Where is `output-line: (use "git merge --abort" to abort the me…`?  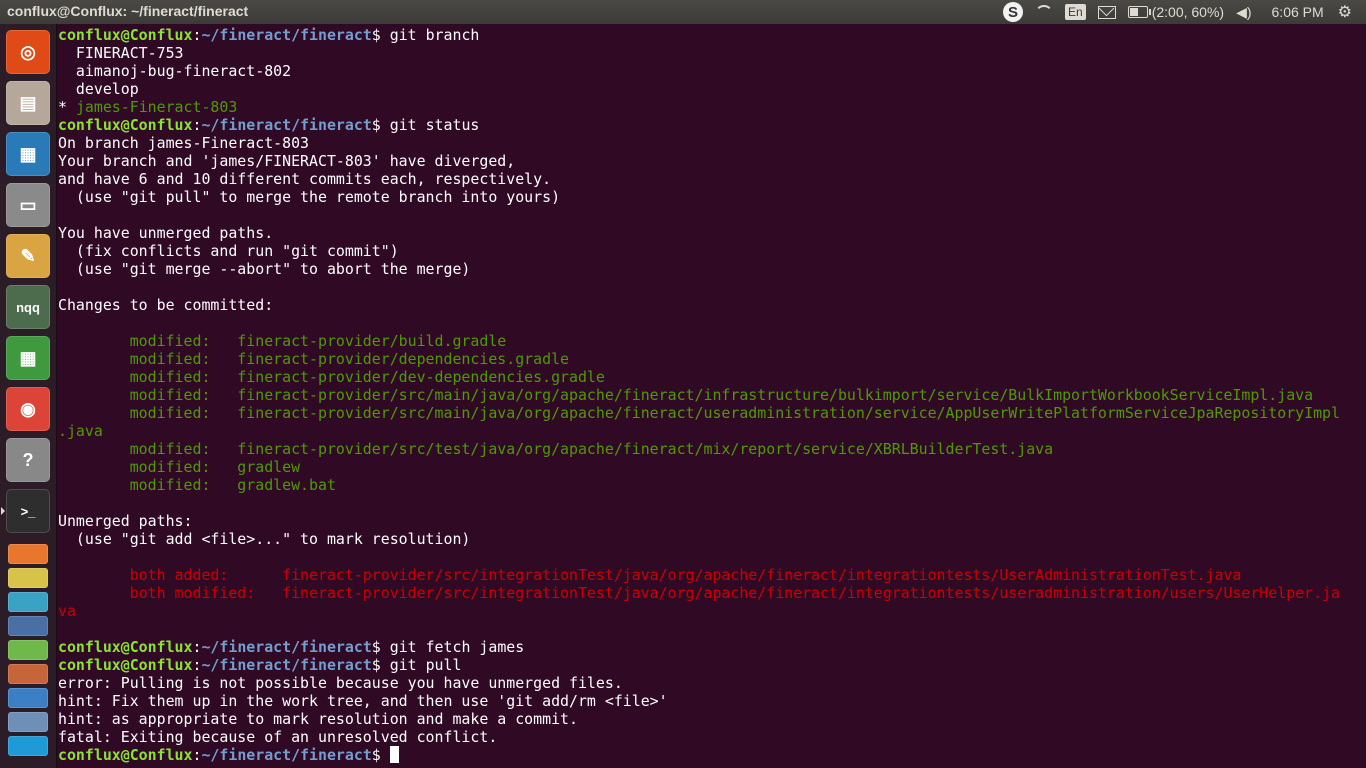
output-line: (use "git merge --abort" to abort the me… is located at coordinates (708, 269).